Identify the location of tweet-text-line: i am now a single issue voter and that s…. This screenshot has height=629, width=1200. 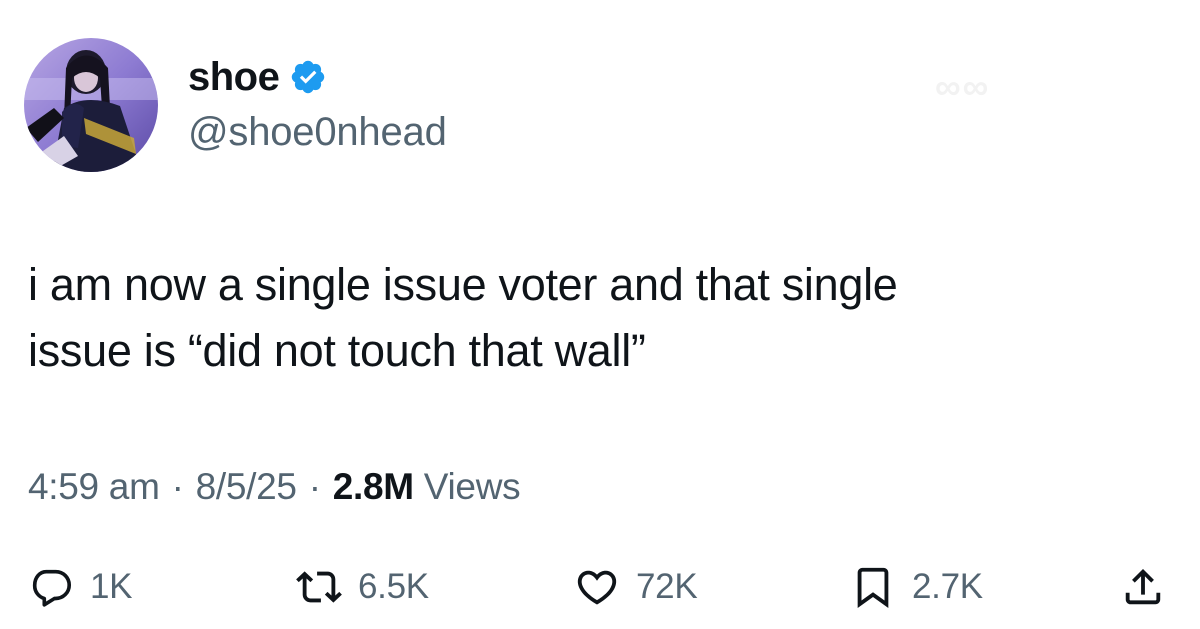
(463, 284).